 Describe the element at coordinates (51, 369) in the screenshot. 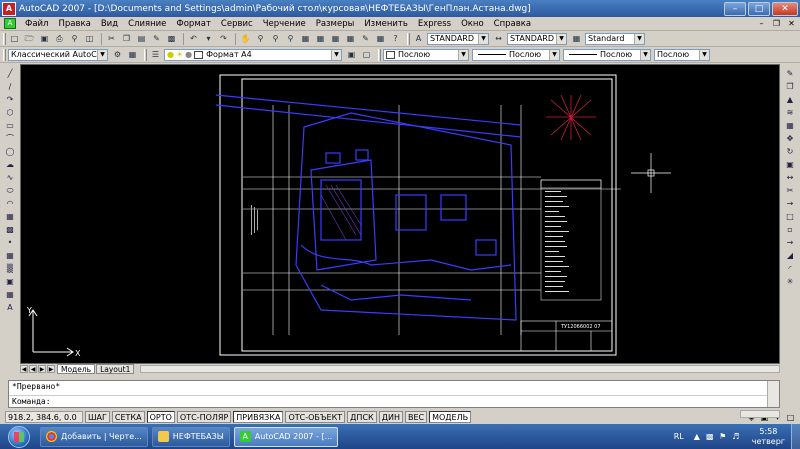

I see `last-tab-icon: ▶` at that location.